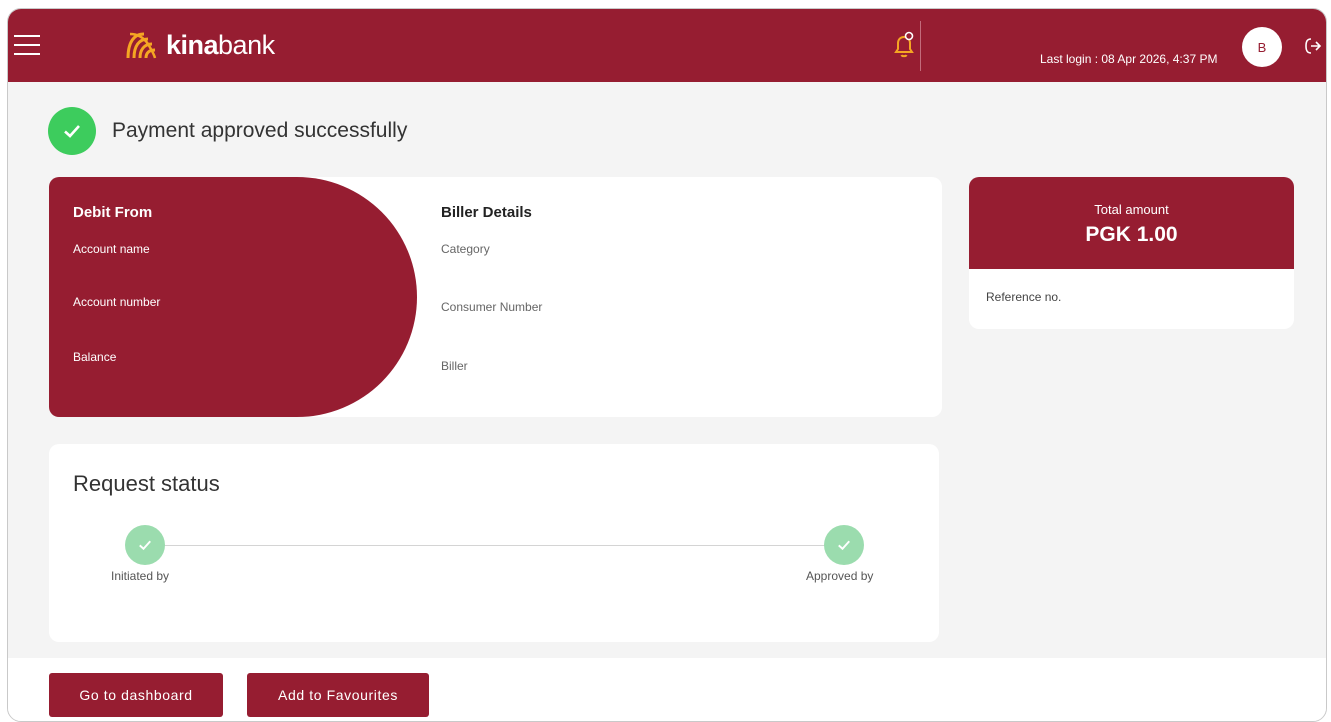  I want to click on last-login-text: Last login : 08 Apr 2026, 4:37 PM, so click(1129, 59).